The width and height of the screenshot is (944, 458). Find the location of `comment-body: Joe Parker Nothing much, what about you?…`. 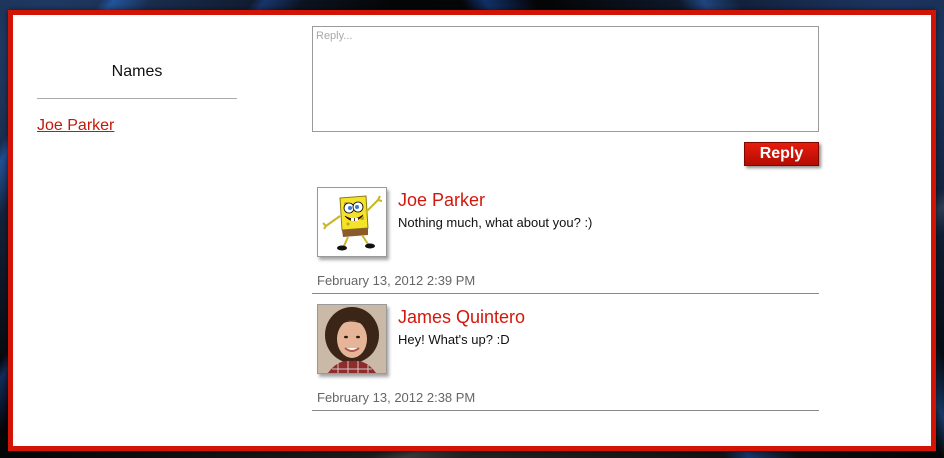

comment-body: Joe Parker Nothing much, what about you?… is located at coordinates (565, 230).